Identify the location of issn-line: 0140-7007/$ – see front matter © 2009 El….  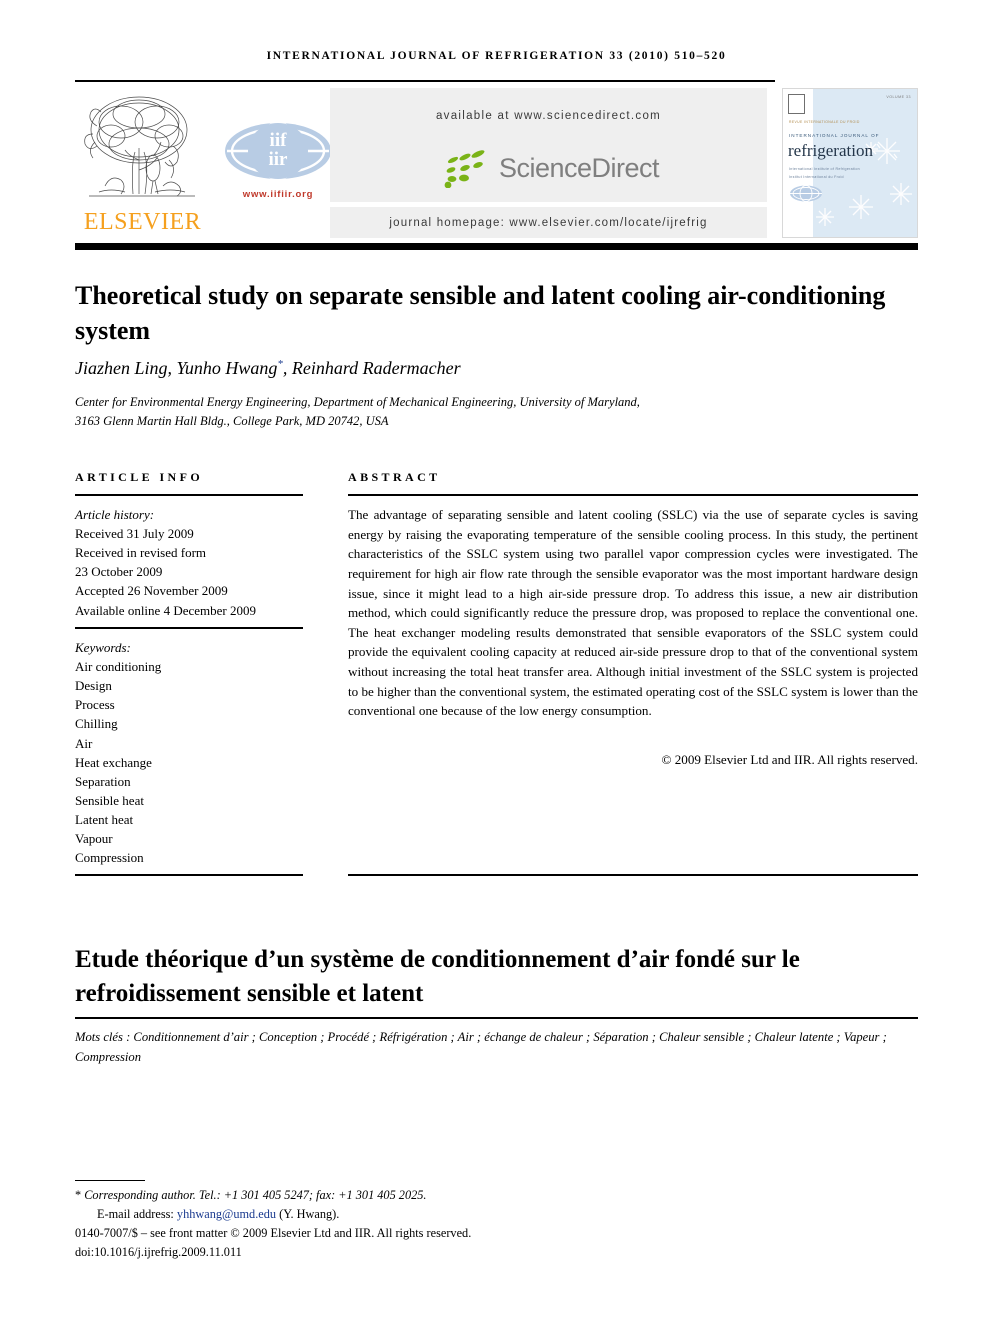
(273, 1233).